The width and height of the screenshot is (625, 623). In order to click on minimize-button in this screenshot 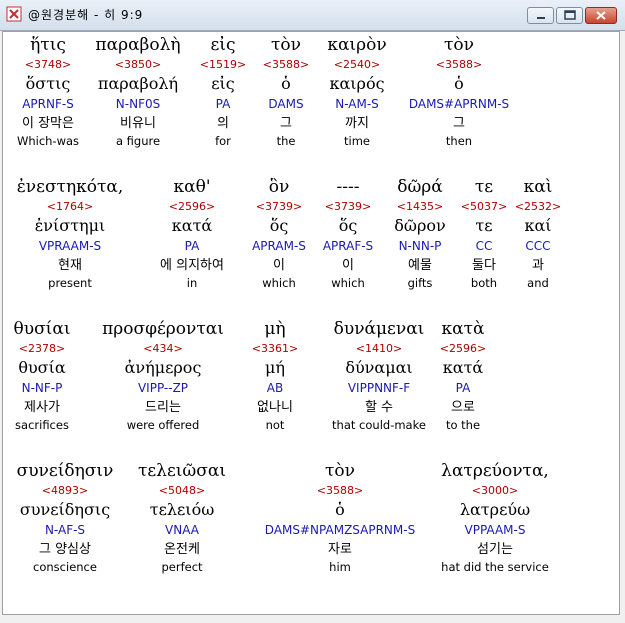, I will do `click(540, 15)`.